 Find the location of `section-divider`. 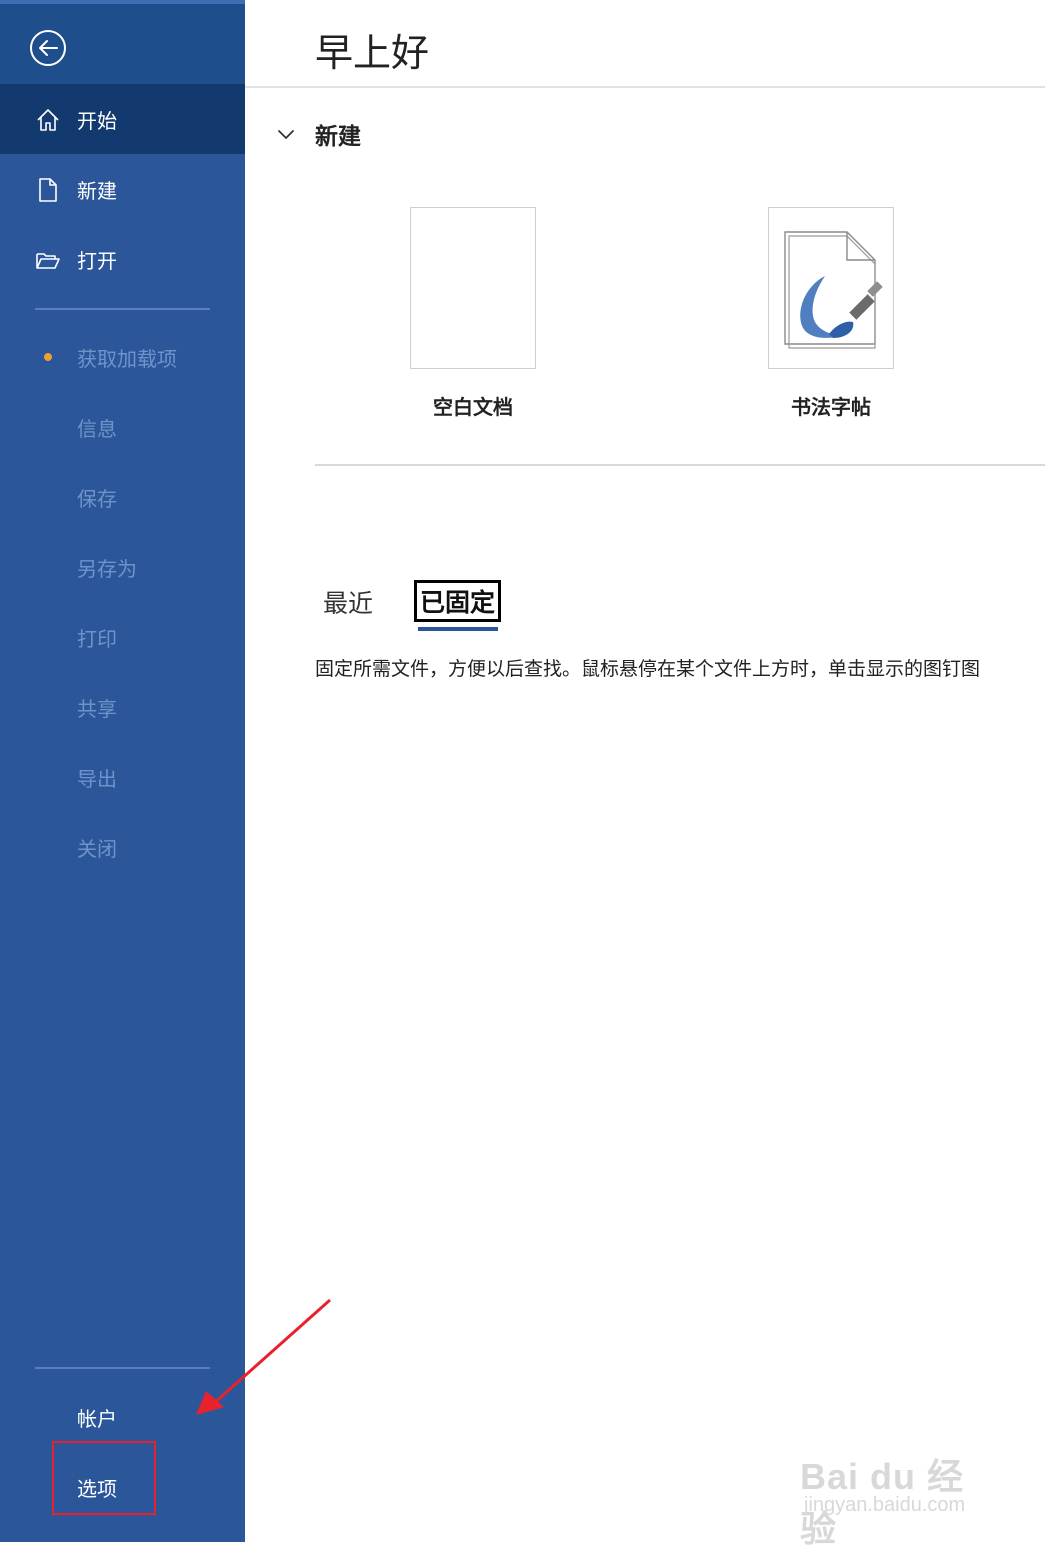

section-divider is located at coordinates (680, 465).